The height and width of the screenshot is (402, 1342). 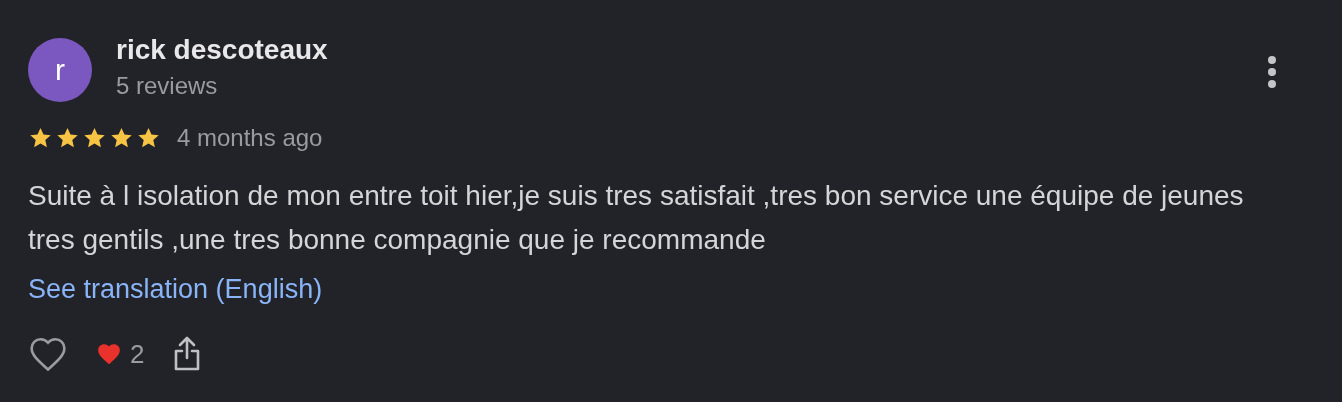 I want to click on translation-link: See translation (English), so click(x=175, y=289).